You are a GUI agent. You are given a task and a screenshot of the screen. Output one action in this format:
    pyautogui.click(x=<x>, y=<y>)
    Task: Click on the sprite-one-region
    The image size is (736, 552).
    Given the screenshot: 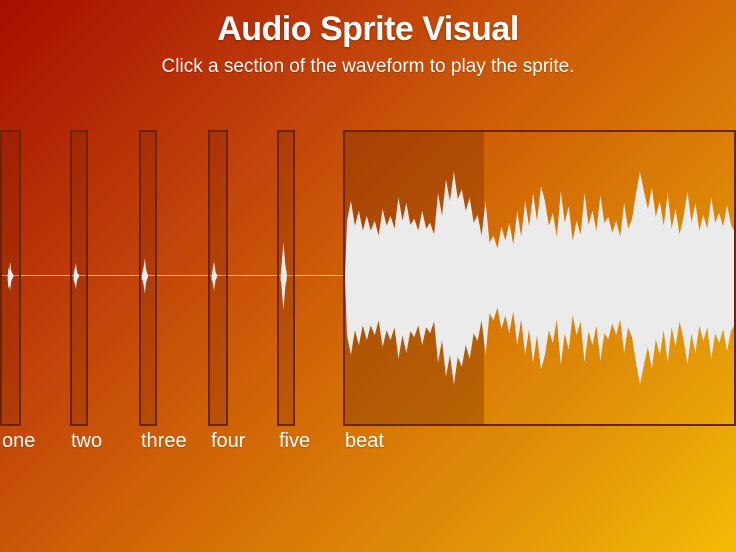 What is the action you would take?
    pyautogui.click(x=10, y=278)
    